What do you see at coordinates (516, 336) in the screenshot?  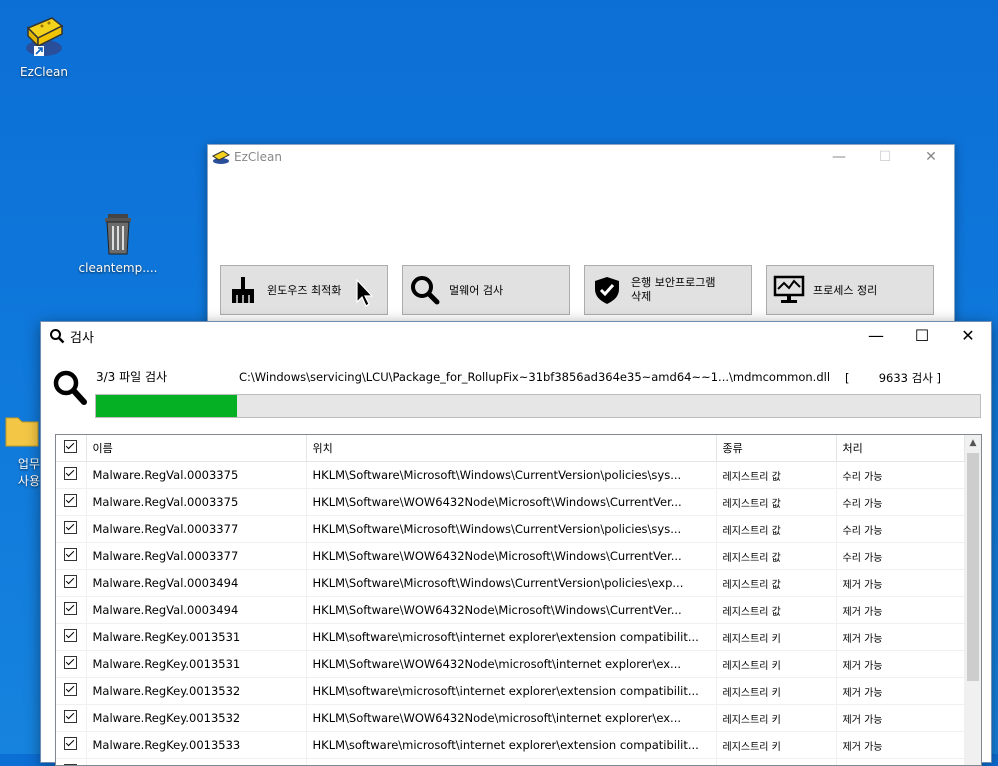 I see `scan-titlebar: 검사 — ☐ ✕` at bounding box center [516, 336].